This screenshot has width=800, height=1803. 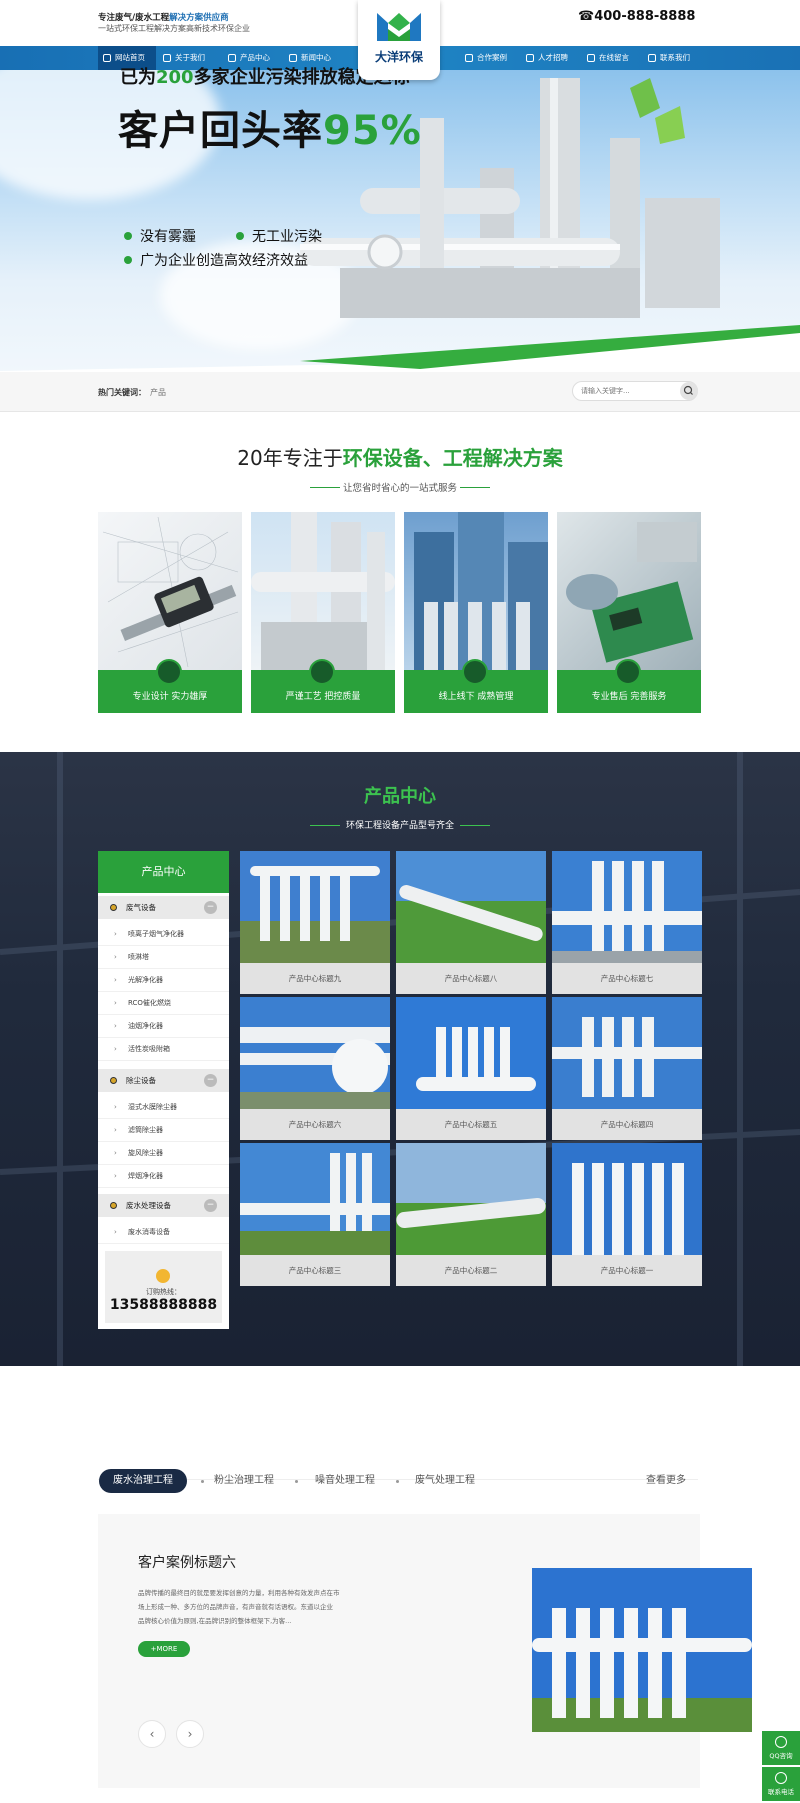 I want to click on nav-item-contact: 联系我们, so click(x=672, y=58).